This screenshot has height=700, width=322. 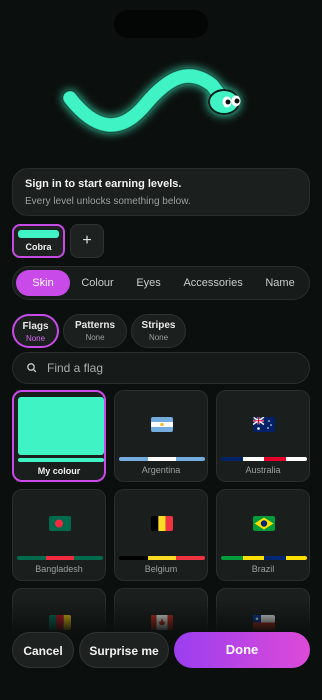 I want to click on cancel-button: Cancel, so click(x=43, y=650).